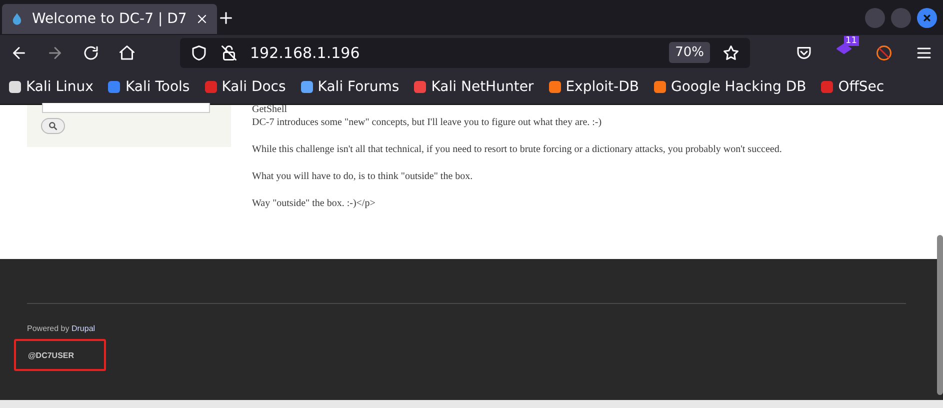 The height and width of the screenshot is (408, 943). What do you see at coordinates (465, 53) in the screenshot?
I see `address-bar: 192.168.1.196 70%` at bounding box center [465, 53].